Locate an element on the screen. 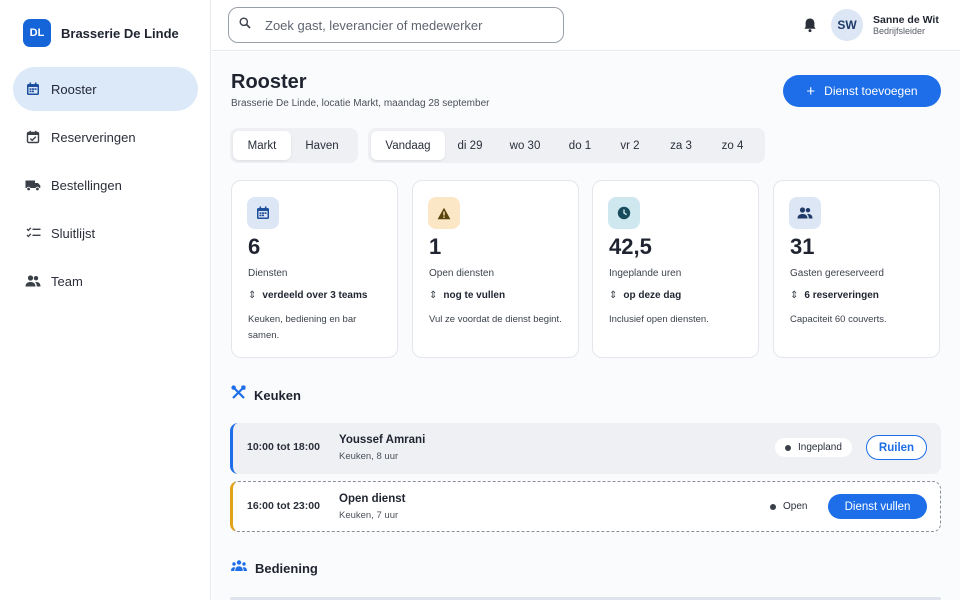  topbar: SW Sanne de Wit Bedrijfsleider is located at coordinates (586, 25).